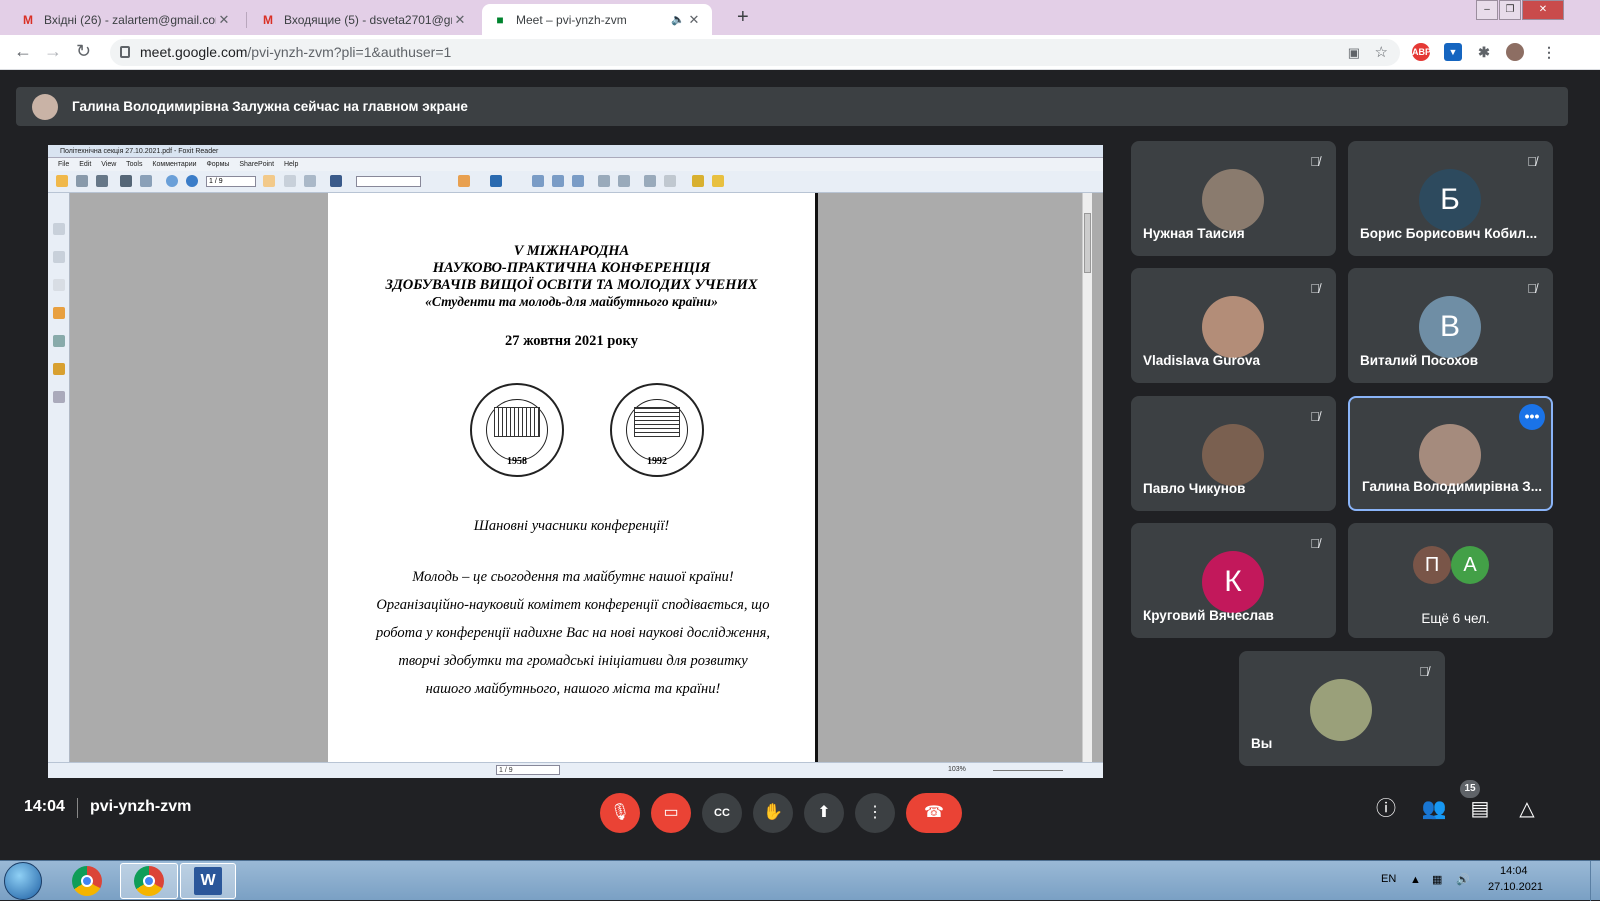 This screenshot has width=1600, height=901. Describe the element at coordinates (59, 257) in the screenshot. I see `bookmarks-icon` at that location.